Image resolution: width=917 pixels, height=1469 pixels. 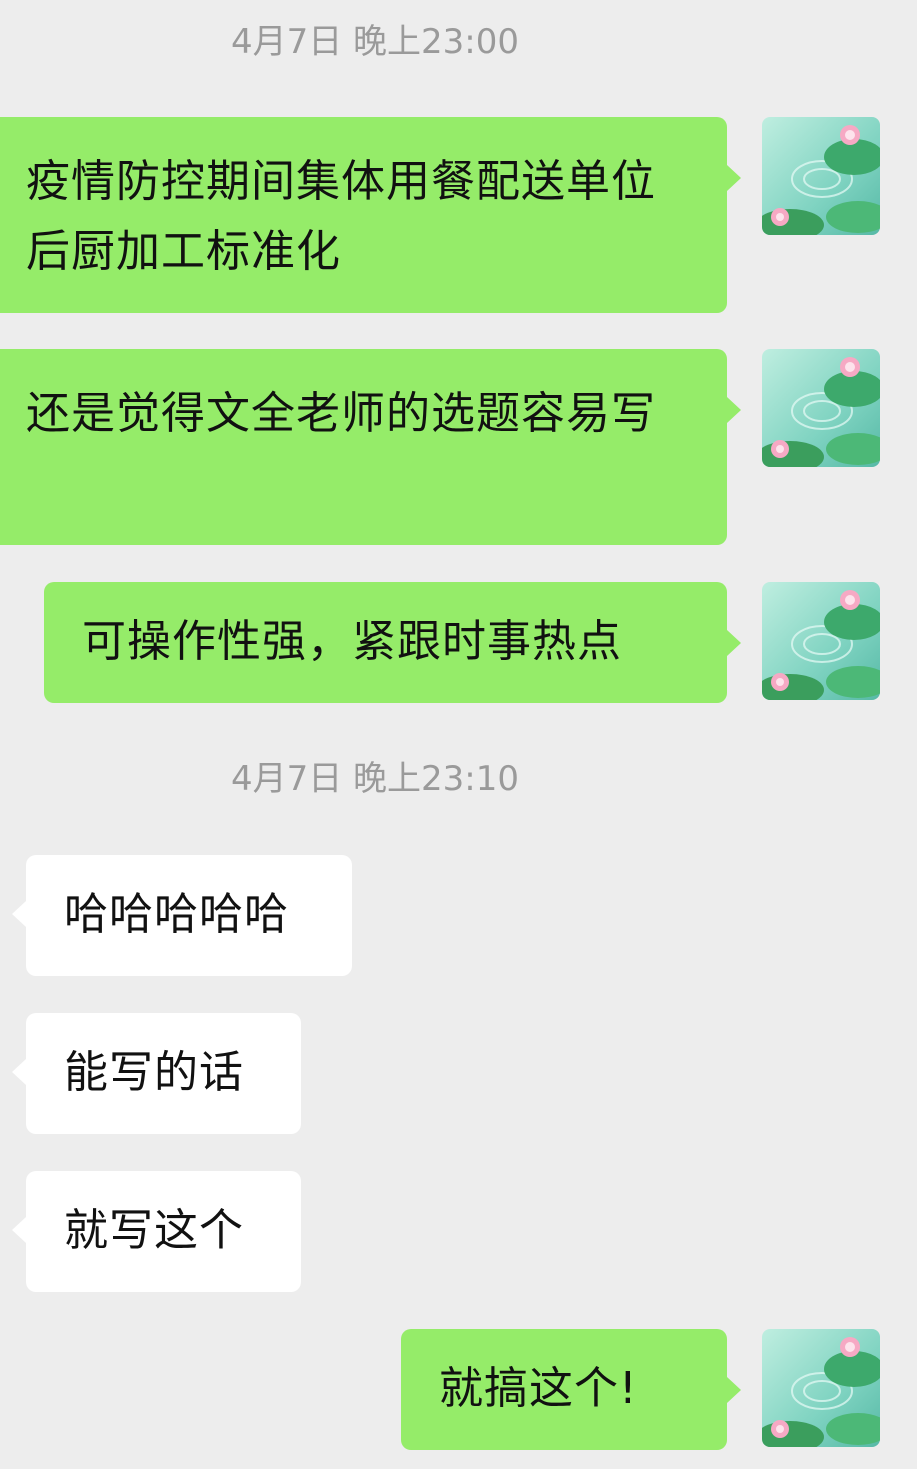 What do you see at coordinates (182, 915) in the screenshot?
I see `message-bubble-received: 哈哈哈哈哈` at bounding box center [182, 915].